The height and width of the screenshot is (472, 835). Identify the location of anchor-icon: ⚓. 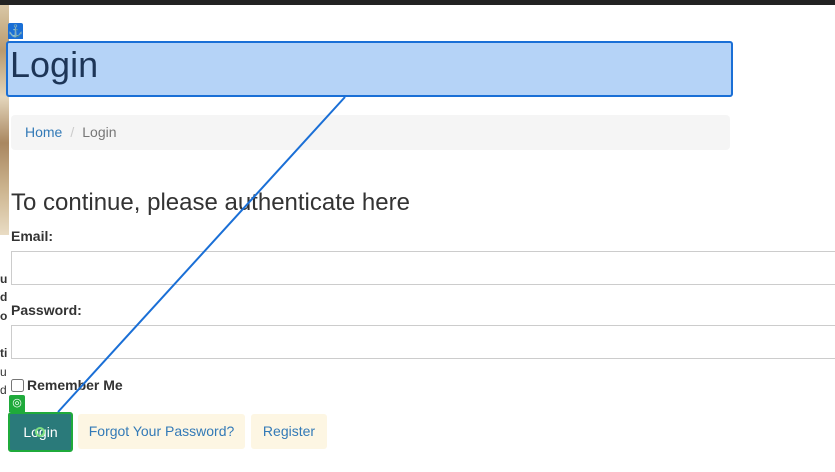
(15, 31).